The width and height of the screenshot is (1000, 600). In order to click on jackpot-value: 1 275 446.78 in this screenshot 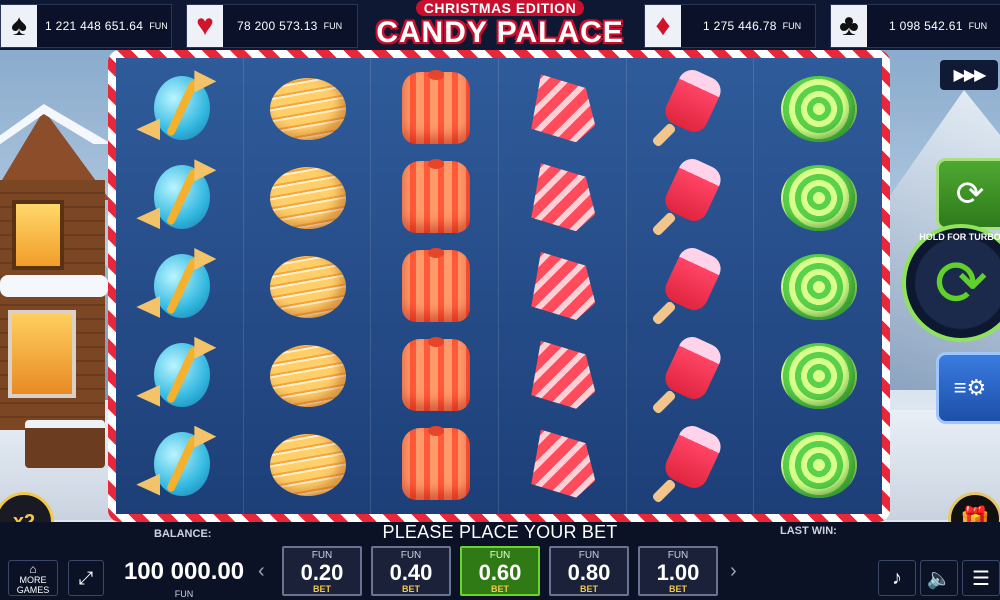, I will do `click(740, 26)`.